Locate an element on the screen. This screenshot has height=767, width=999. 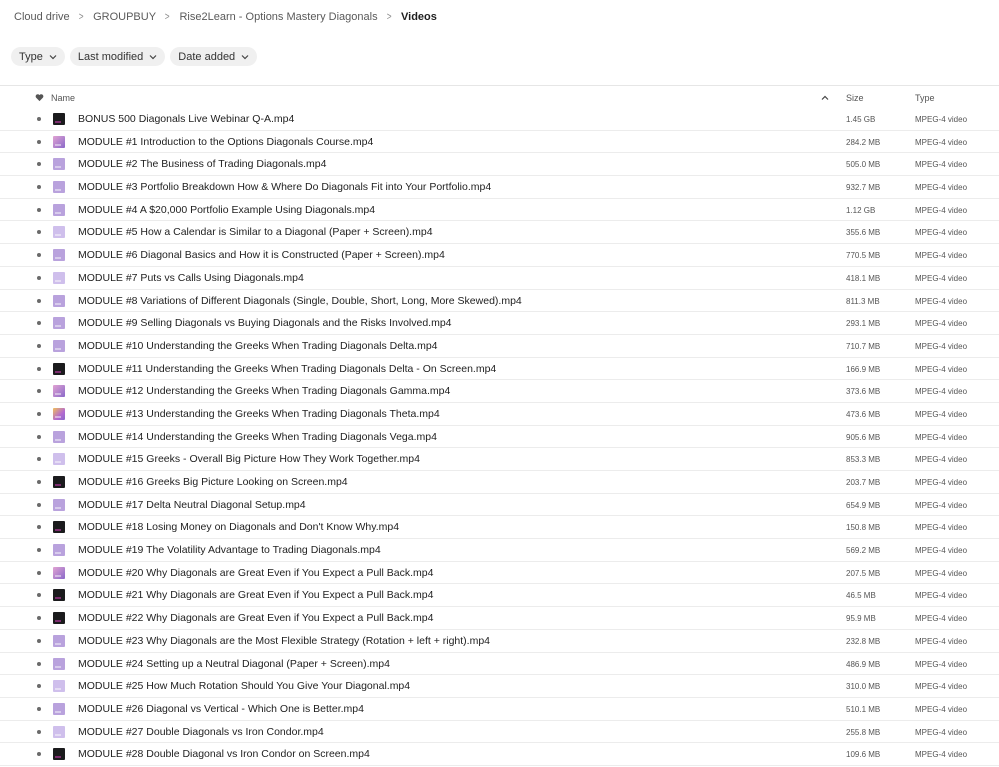
filter-bar: Type Last modified Date added is located at coordinates (134, 56).